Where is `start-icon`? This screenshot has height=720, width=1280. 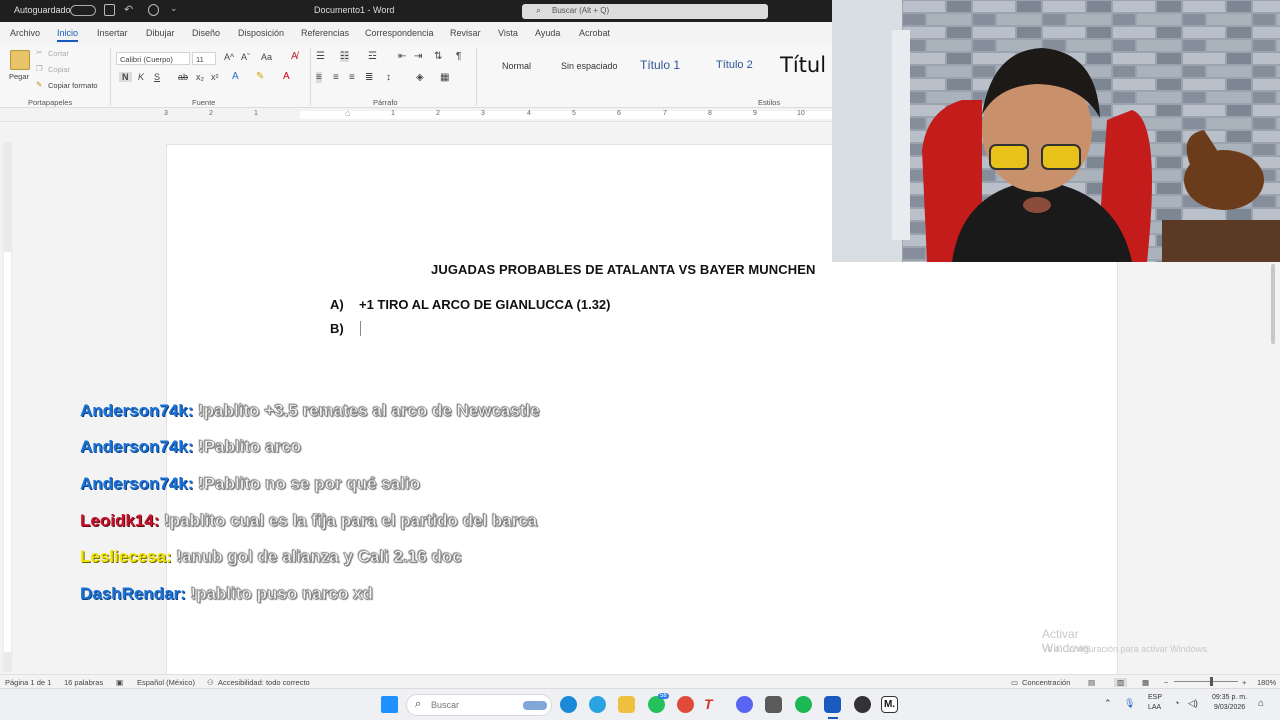
start-icon is located at coordinates (389, 704).